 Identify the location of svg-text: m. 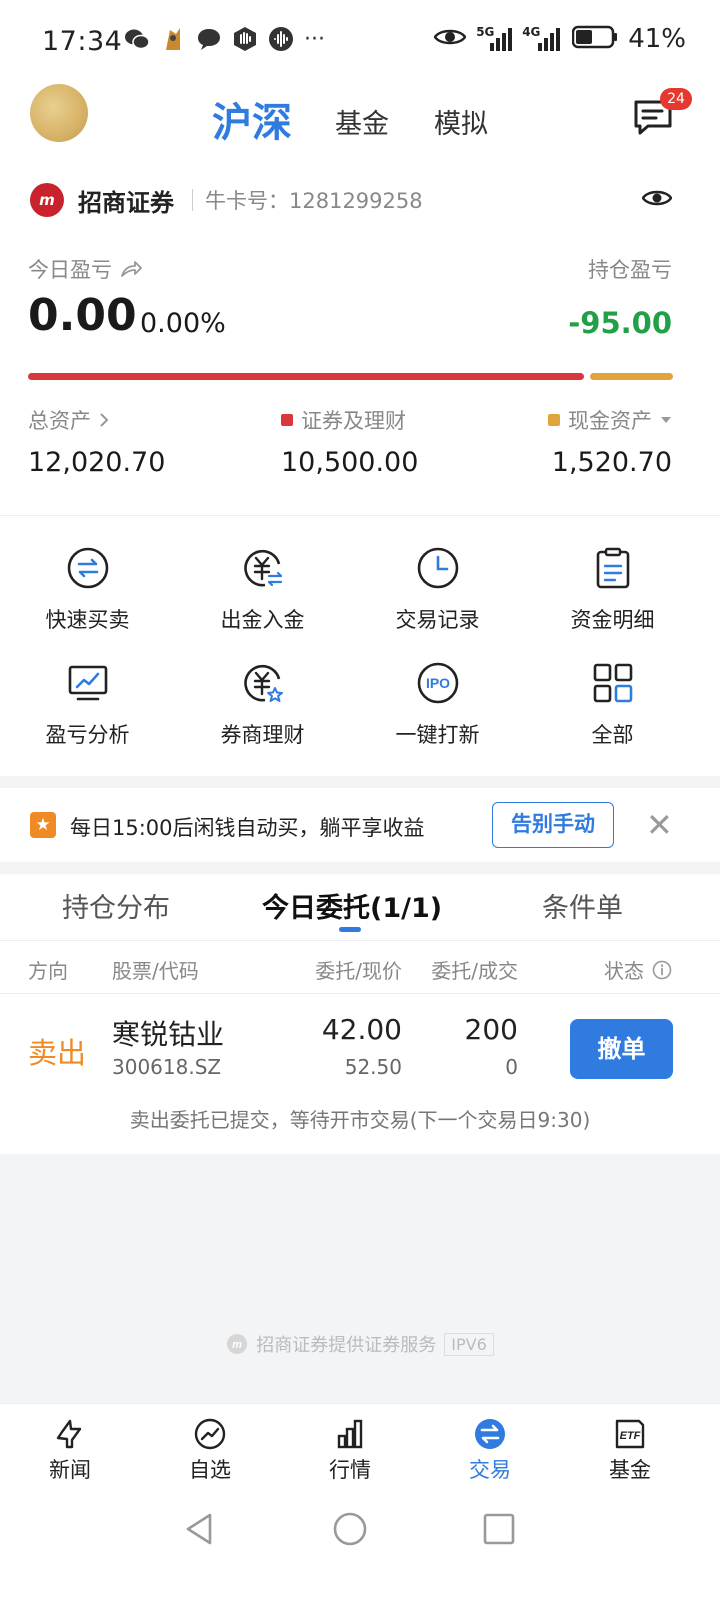
(237, 1345).